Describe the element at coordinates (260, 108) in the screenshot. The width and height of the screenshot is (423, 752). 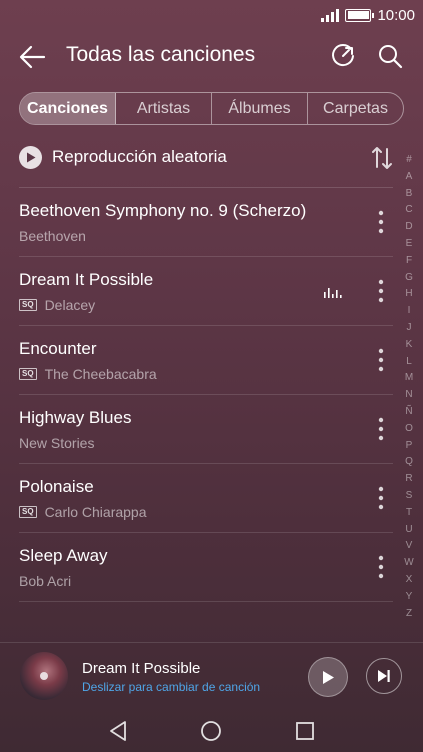
I see `tab-albumes: Álbumes` at that location.